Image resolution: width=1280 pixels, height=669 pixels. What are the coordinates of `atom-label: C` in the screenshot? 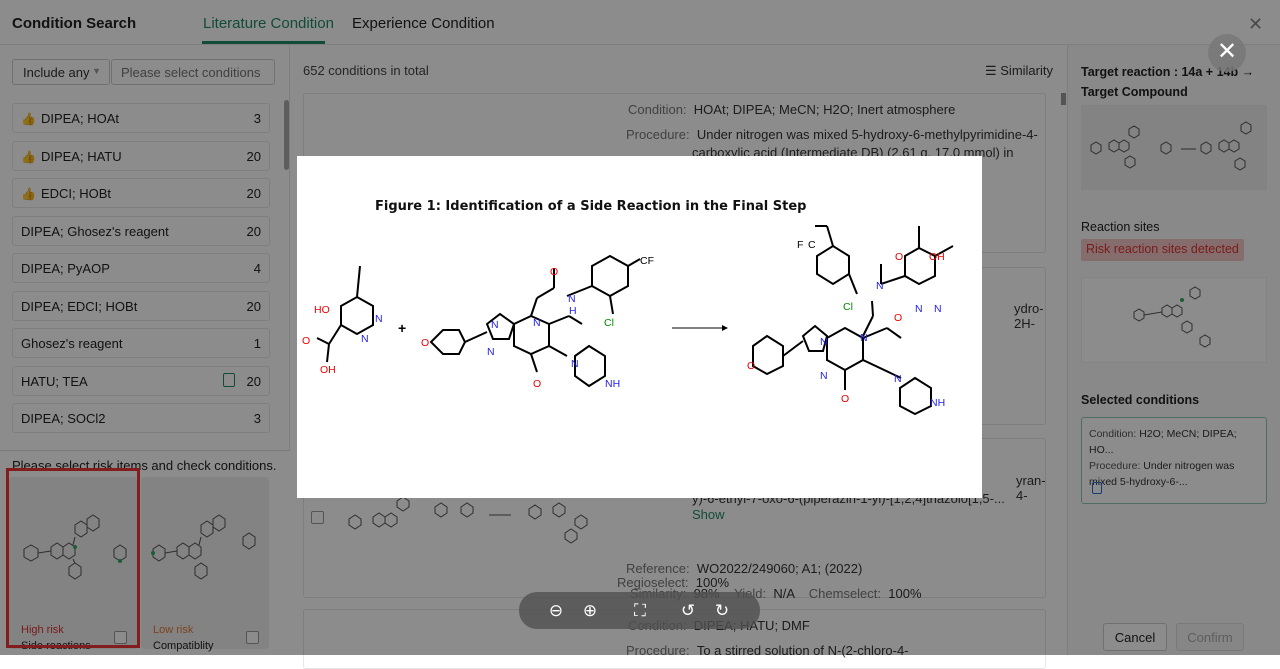 It's located at (812, 245).